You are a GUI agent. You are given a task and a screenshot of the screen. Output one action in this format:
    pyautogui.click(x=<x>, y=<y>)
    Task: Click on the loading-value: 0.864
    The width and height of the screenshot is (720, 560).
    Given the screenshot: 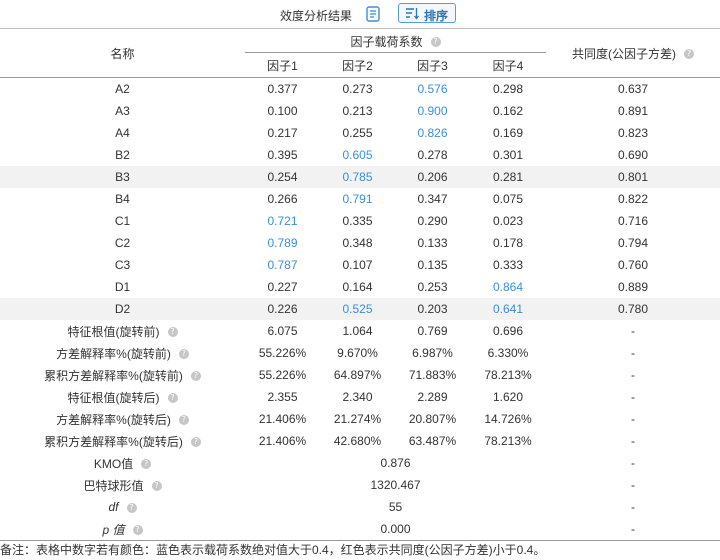 What is the action you would take?
    pyautogui.click(x=508, y=287)
    